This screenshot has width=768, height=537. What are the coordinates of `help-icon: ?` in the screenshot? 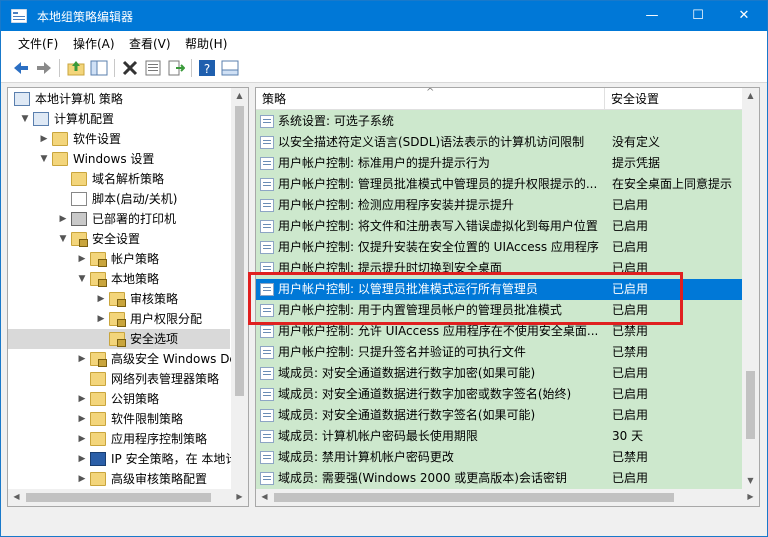 It's located at (207, 68).